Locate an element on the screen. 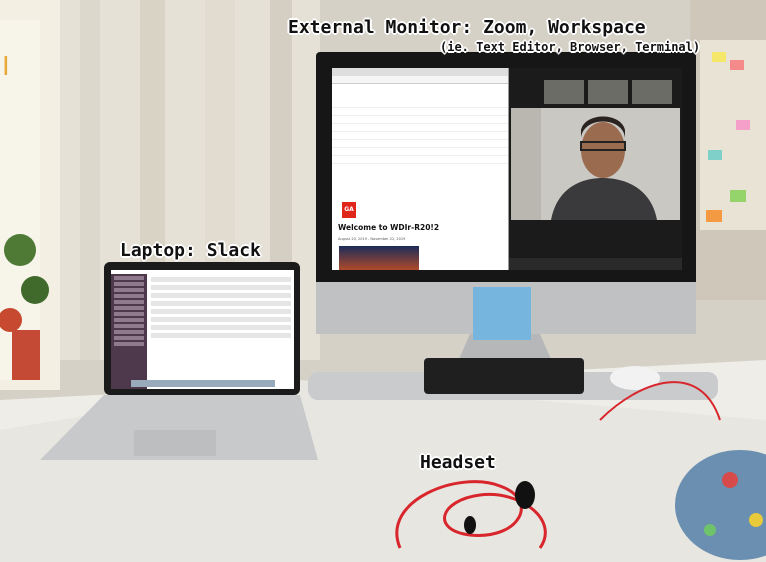  address-bar is located at coordinates (420, 80).